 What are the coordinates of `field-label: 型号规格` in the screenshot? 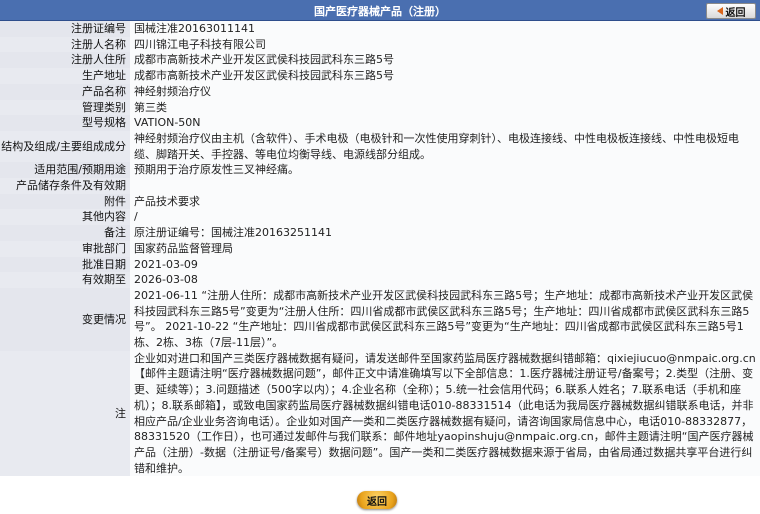 It's located at (65, 123).